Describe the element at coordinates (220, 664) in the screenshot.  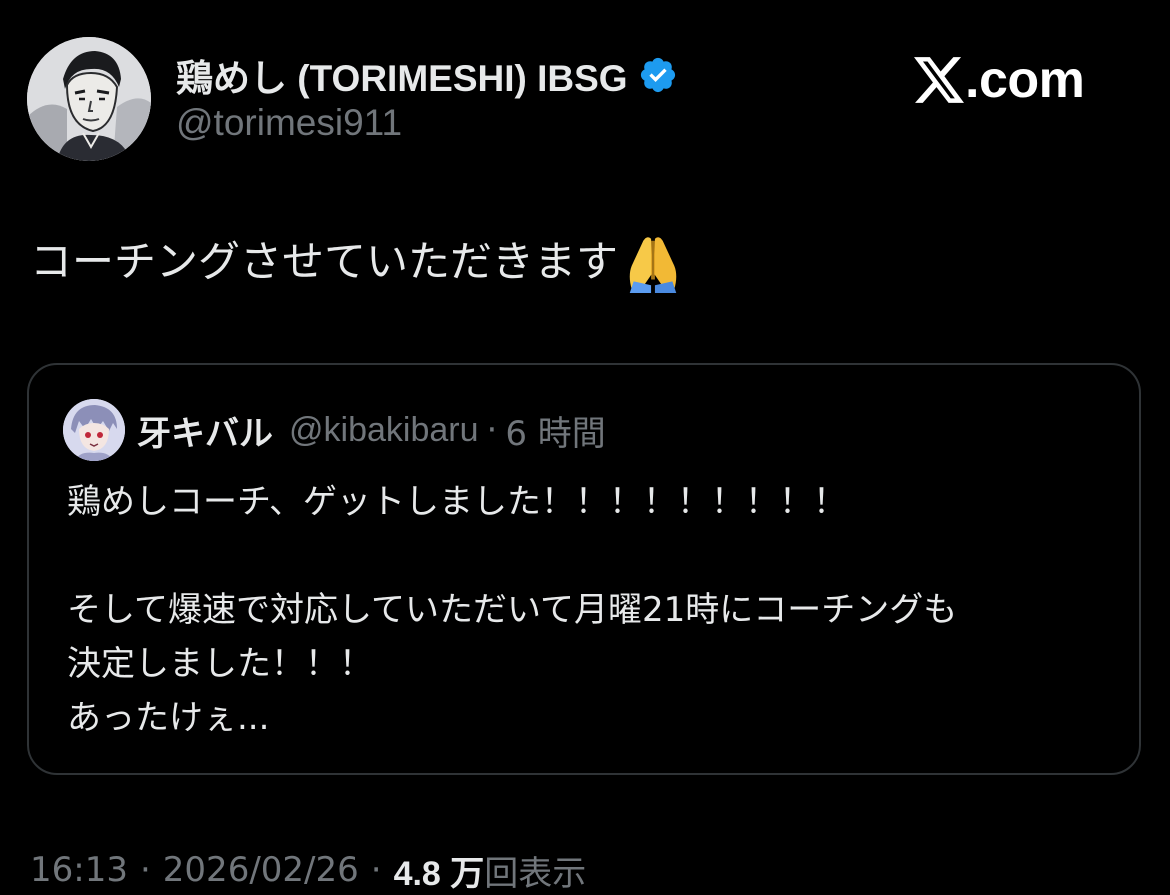
I see `quoted-line: 決定しました！！！` at that location.